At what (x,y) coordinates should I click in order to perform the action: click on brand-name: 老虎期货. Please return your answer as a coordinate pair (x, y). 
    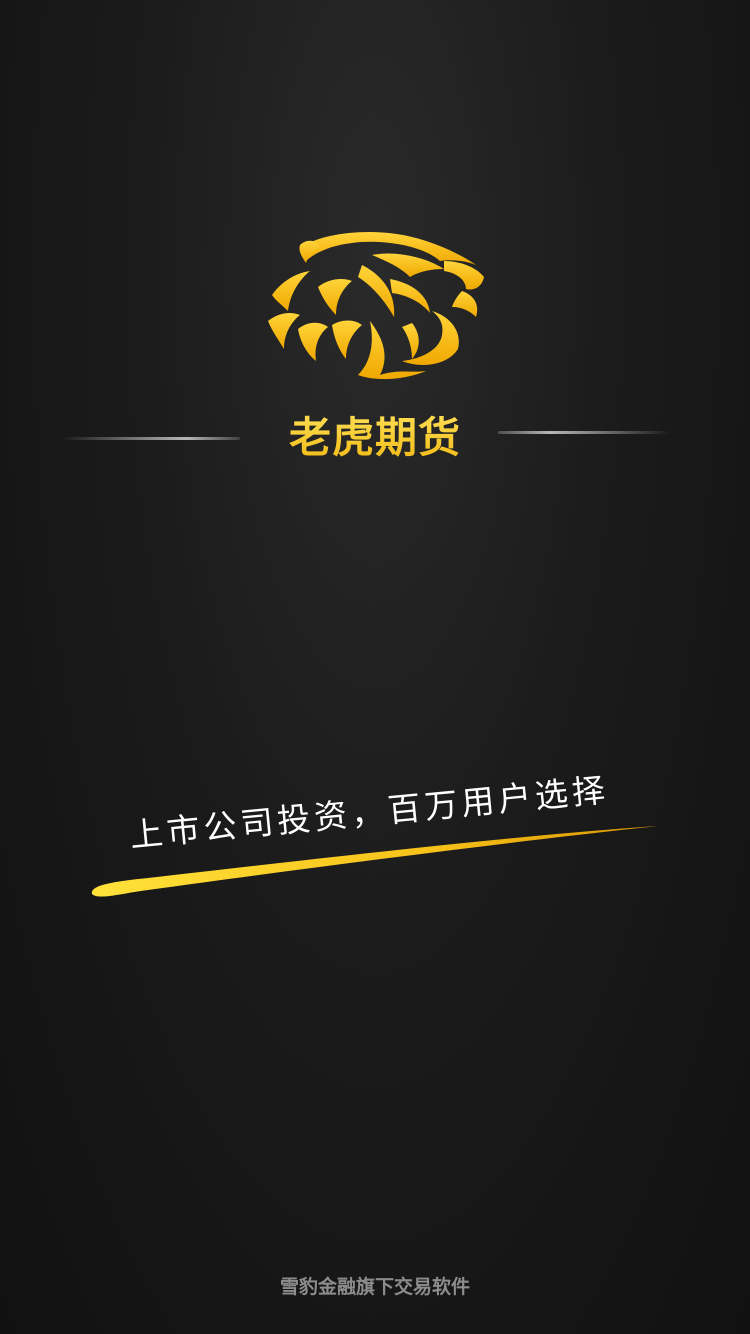
    Looking at the image, I should click on (375, 438).